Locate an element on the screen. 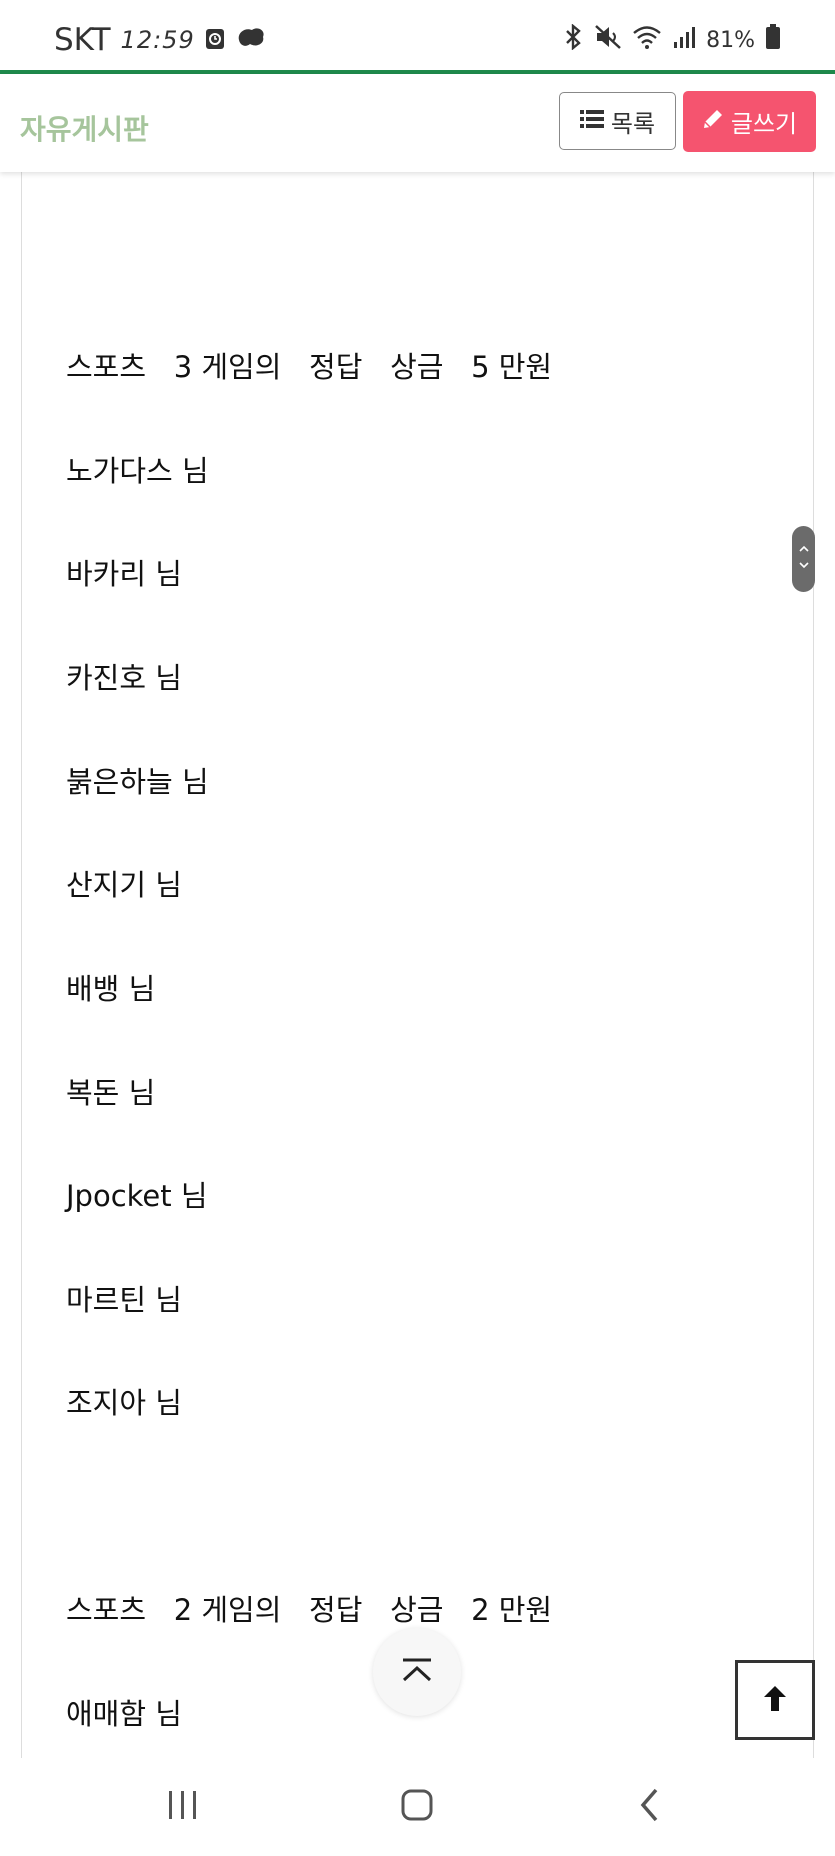 This screenshot has width=835, height=1856. write-button: 글쓰기 is located at coordinates (749, 121).